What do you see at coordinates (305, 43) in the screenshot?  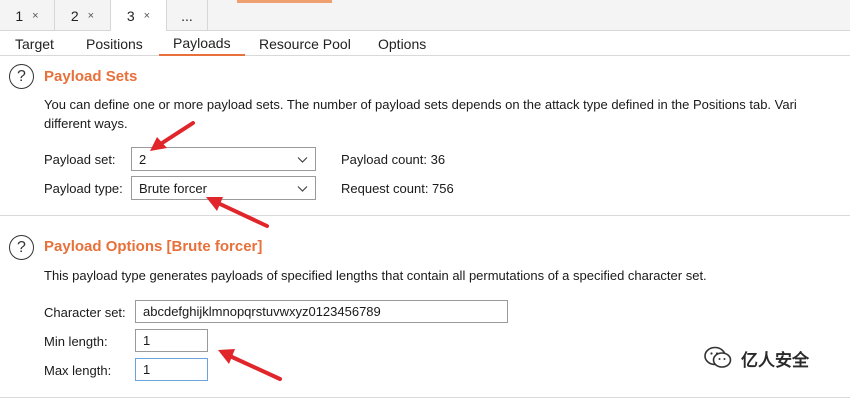 I see `tab-resource-pool: Resource Pool` at bounding box center [305, 43].